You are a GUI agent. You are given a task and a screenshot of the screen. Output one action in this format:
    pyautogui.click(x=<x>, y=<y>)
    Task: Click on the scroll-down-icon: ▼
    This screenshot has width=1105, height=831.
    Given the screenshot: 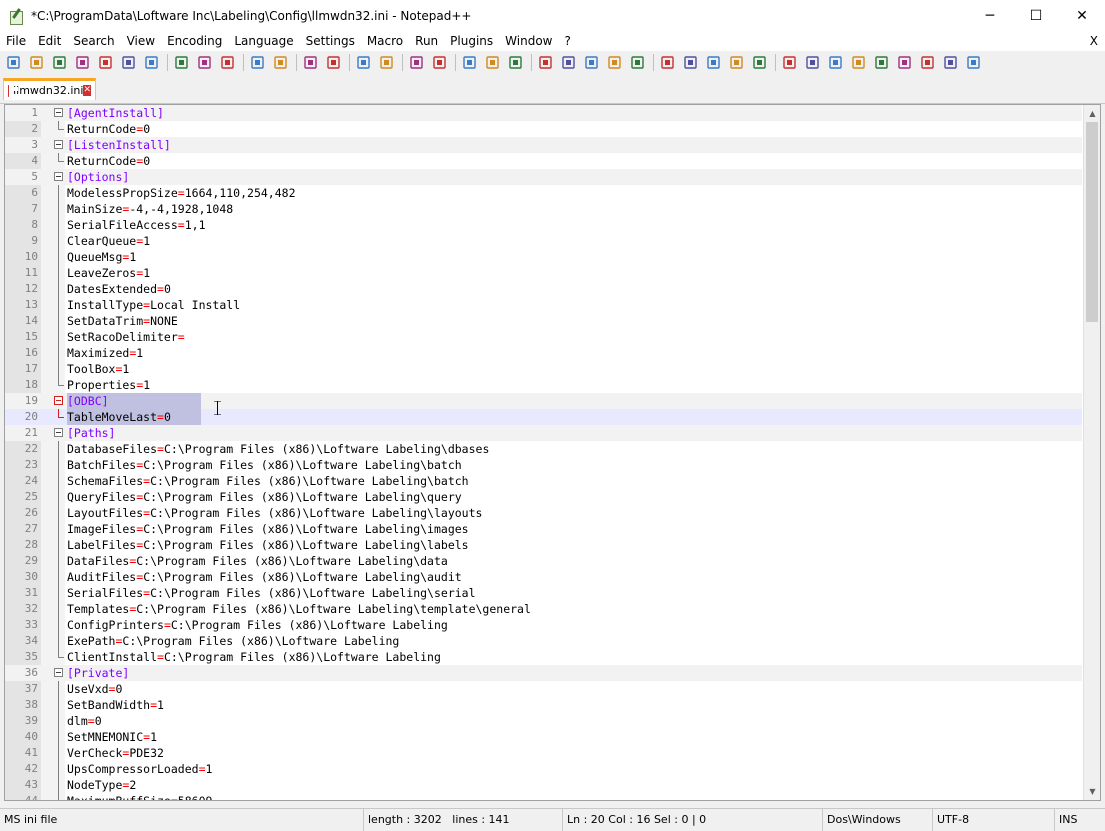 What is the action you would take?
    pyautogui.click(x=1092, y=791)
    